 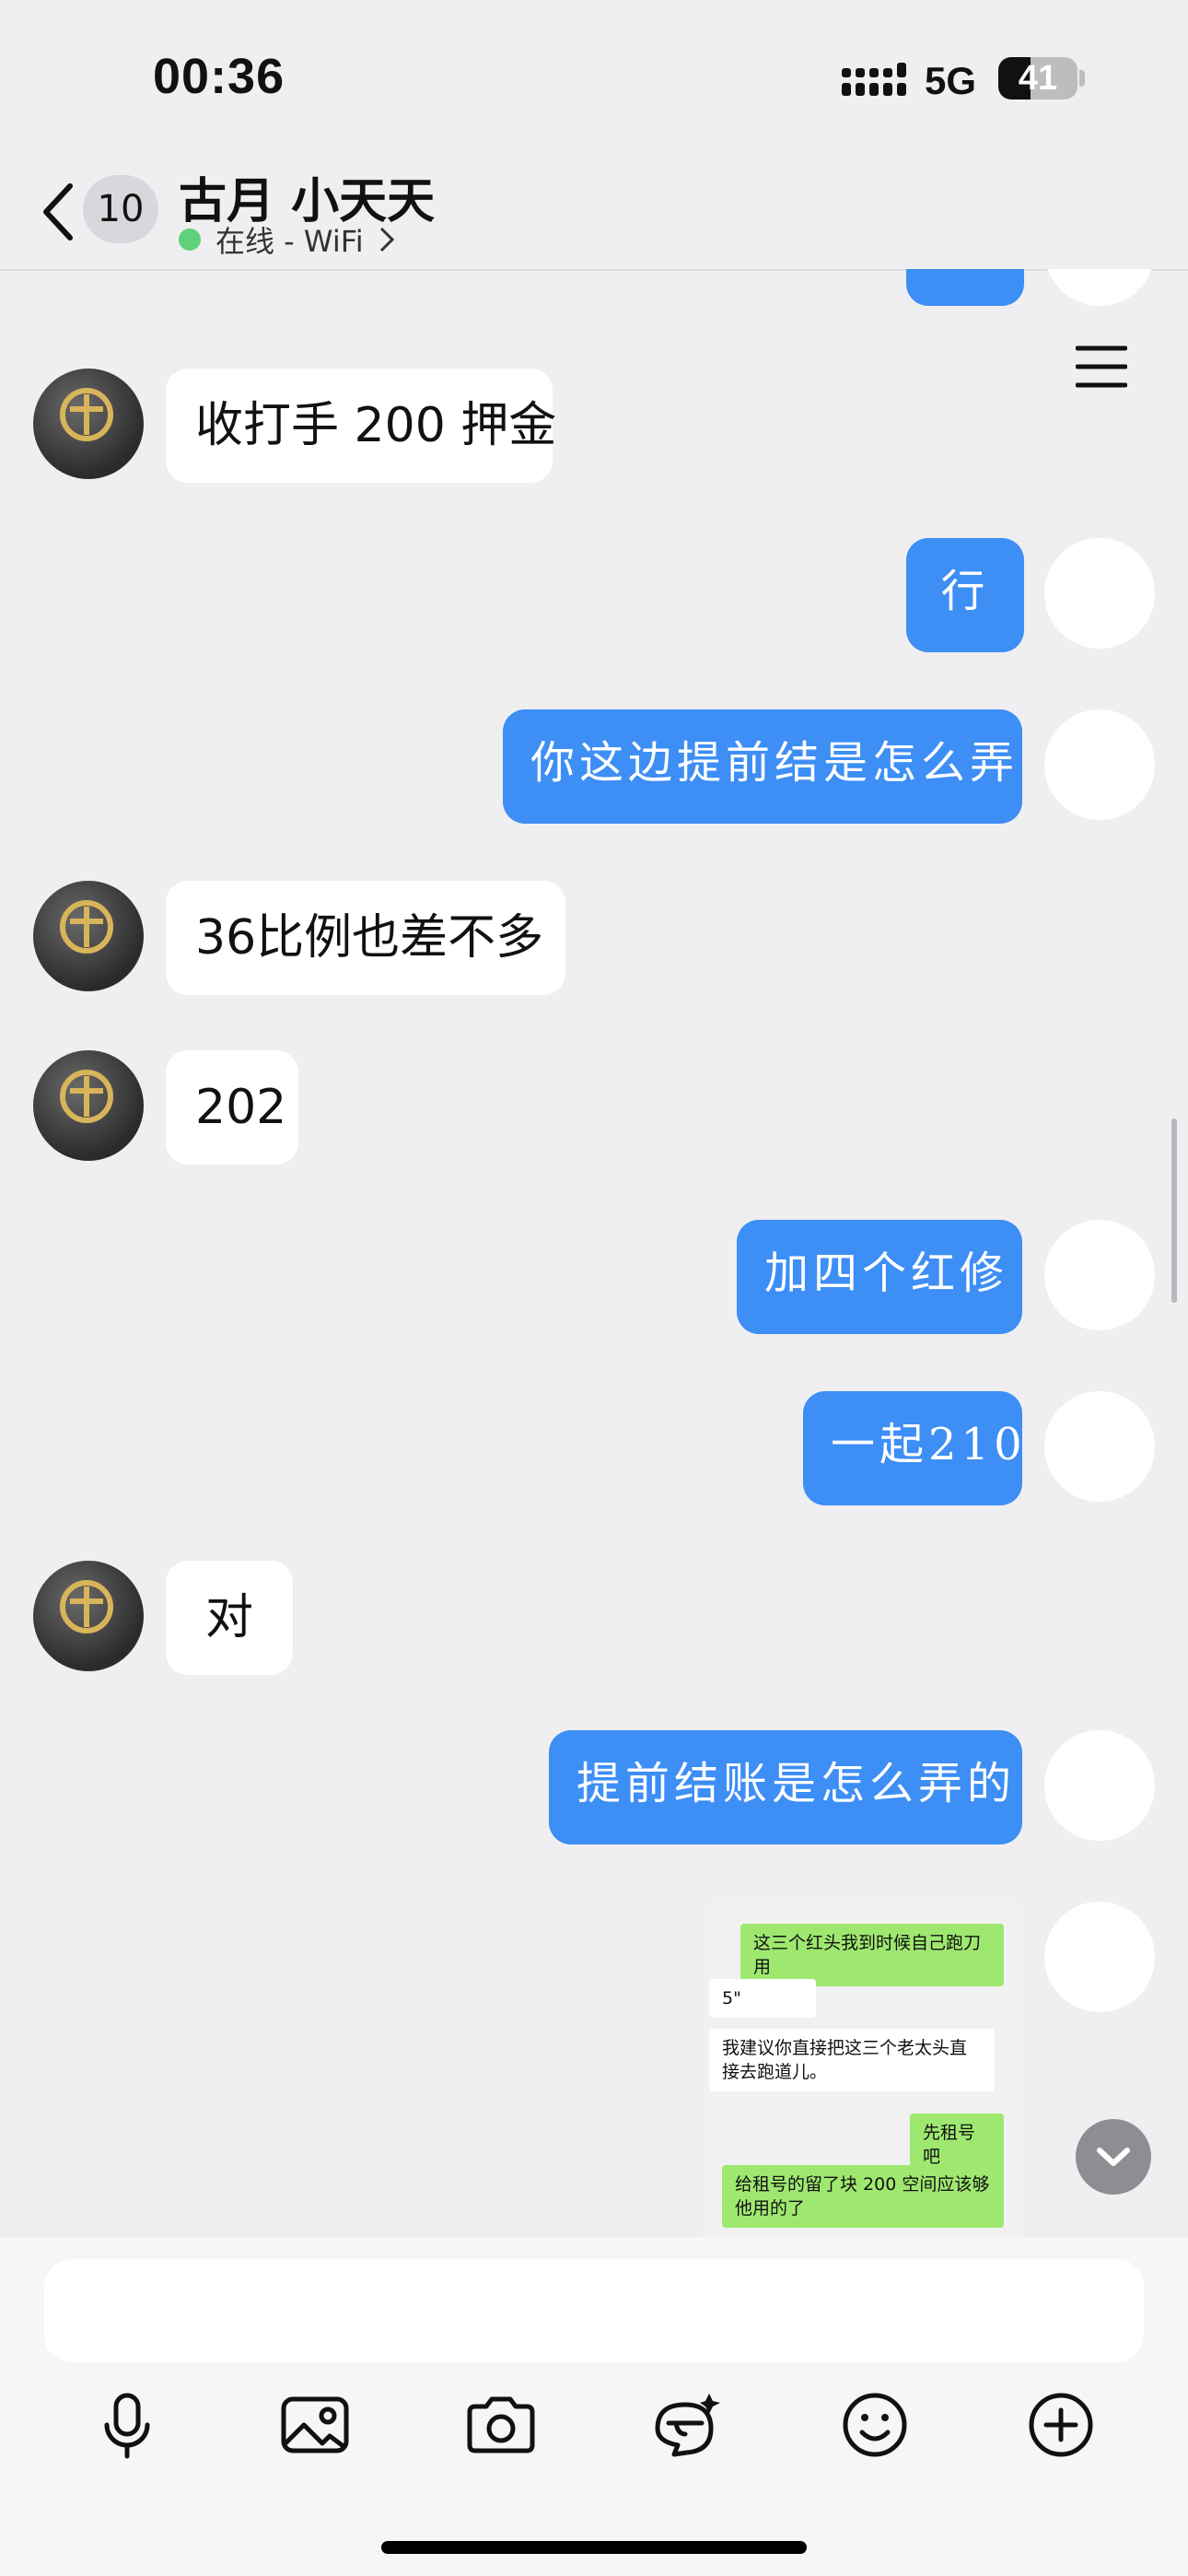 I want to click on battery-icon: 41, so click(x=1037, y=78).